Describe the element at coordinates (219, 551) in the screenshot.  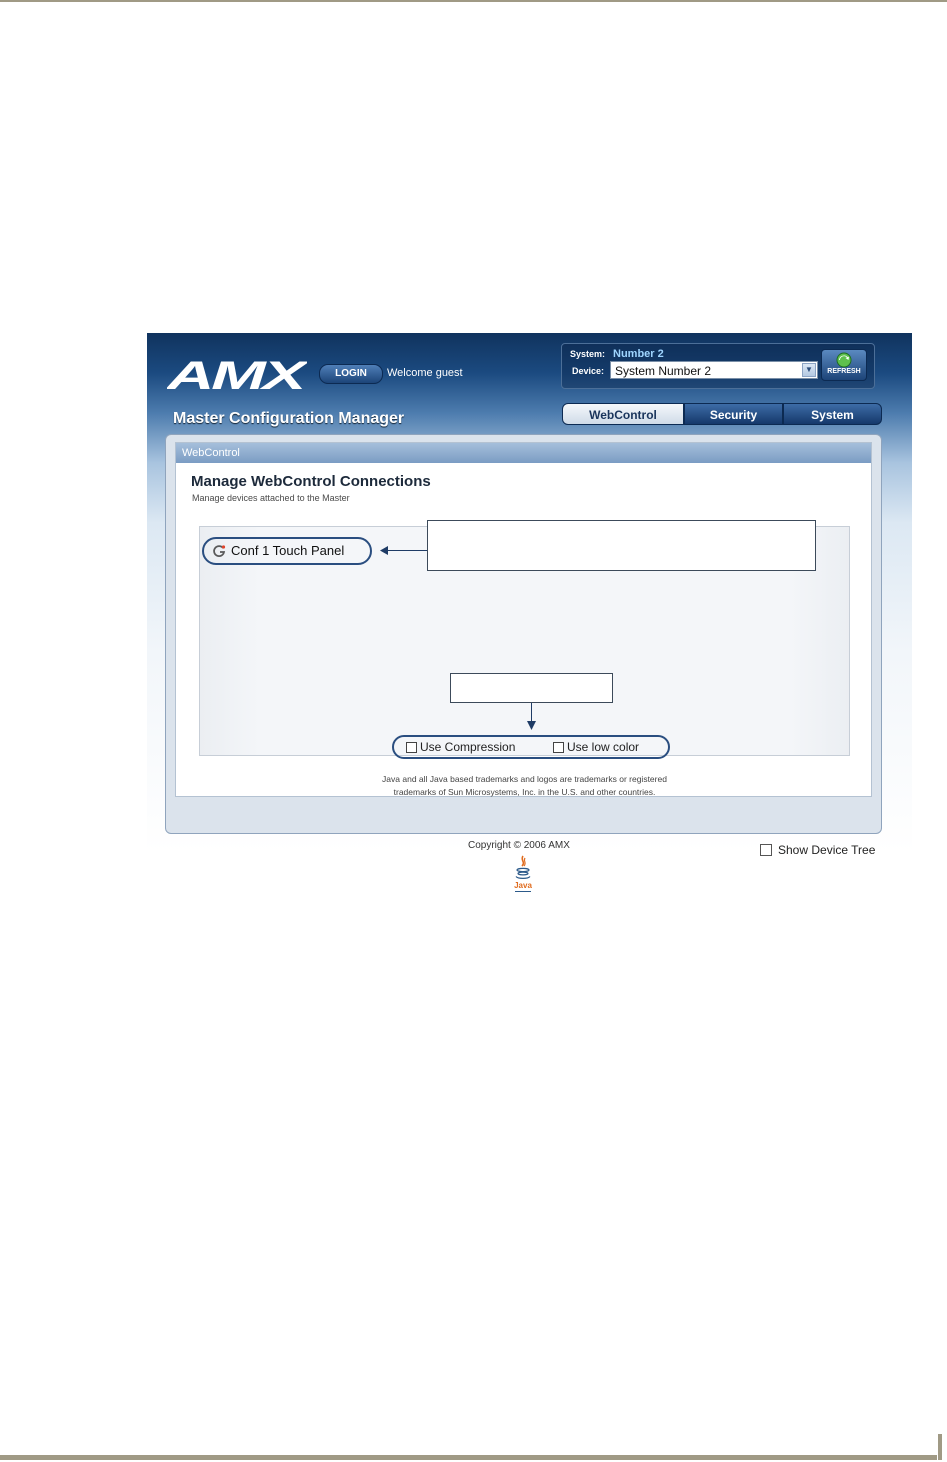
I see `device-connect-icon` at that location.